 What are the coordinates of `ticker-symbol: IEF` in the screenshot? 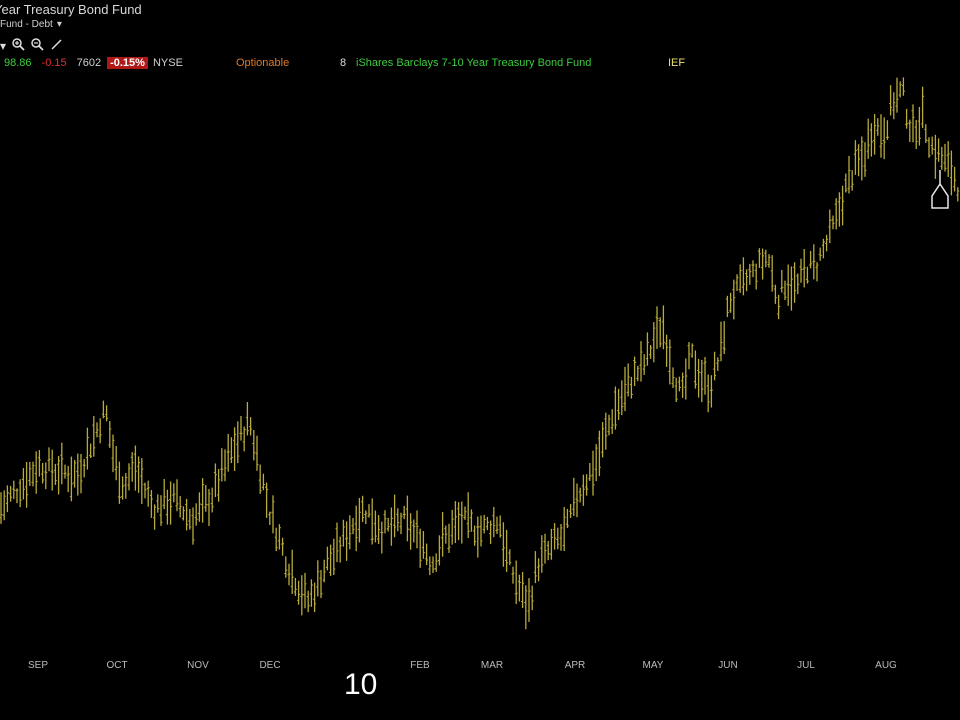 It's located at (676, 63).